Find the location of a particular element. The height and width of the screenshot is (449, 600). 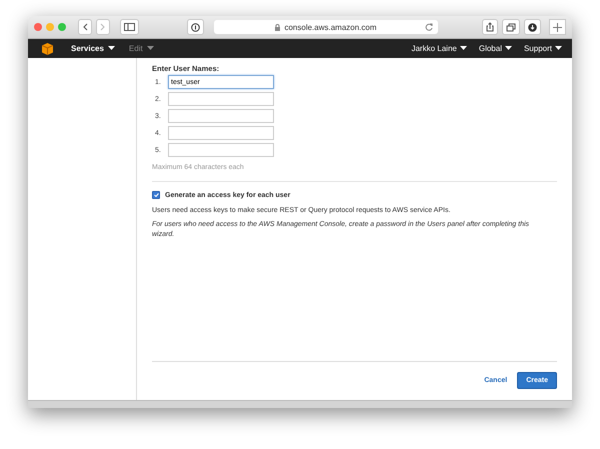

nav-menu: Support is located at coordinates (543, 48).